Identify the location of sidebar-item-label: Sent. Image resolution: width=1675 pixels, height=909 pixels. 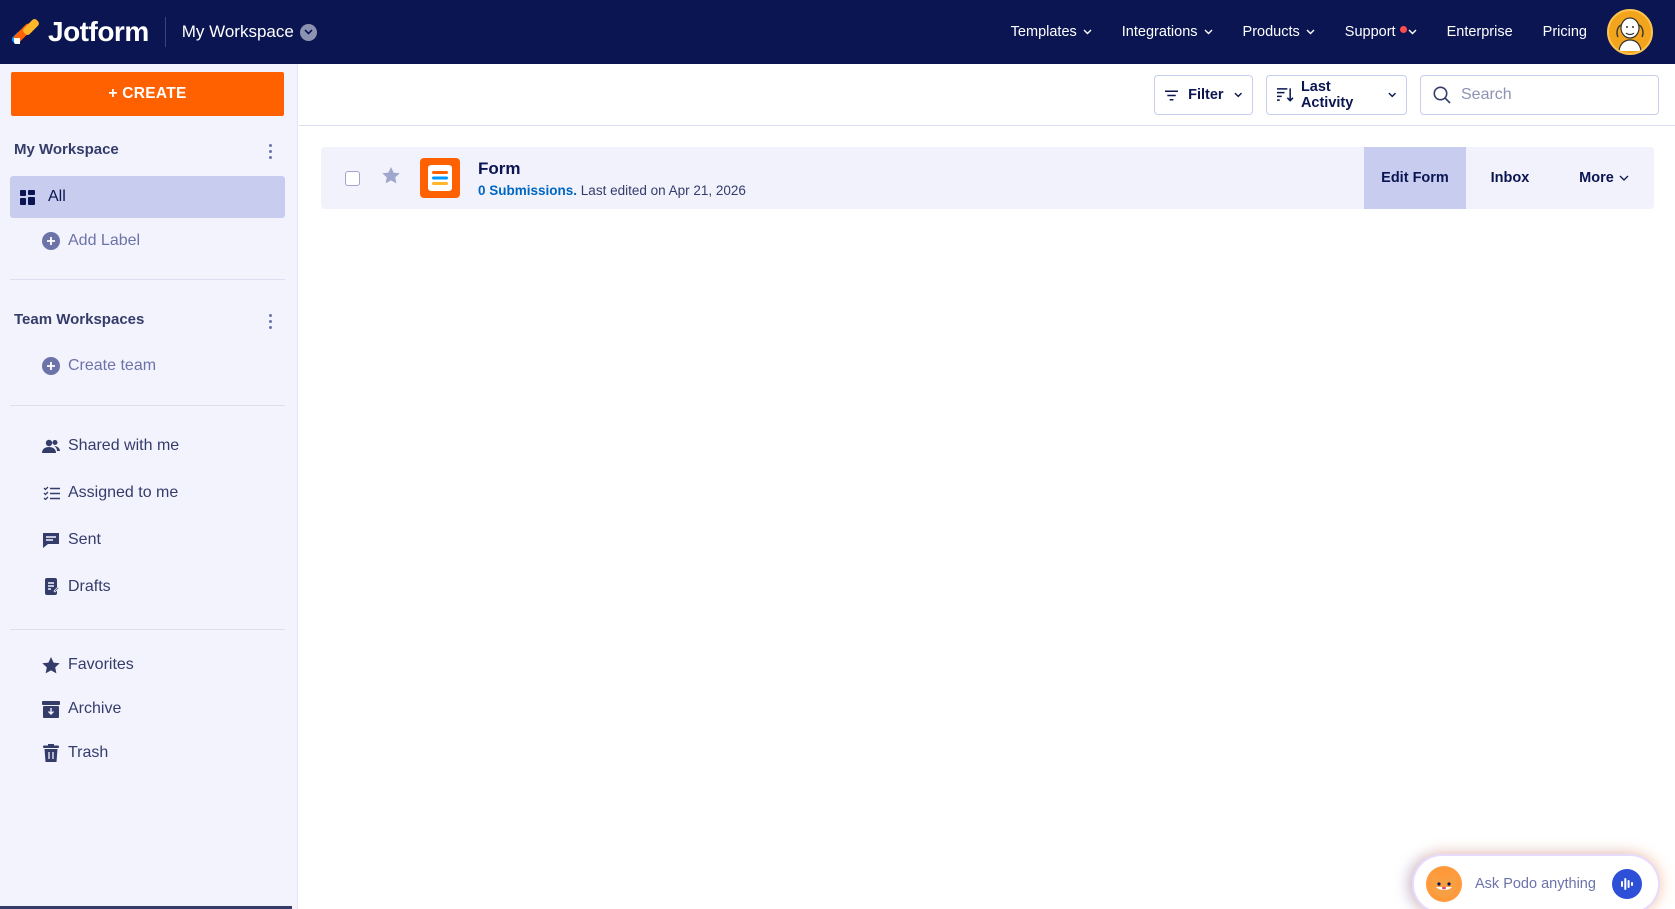
(84, 539).